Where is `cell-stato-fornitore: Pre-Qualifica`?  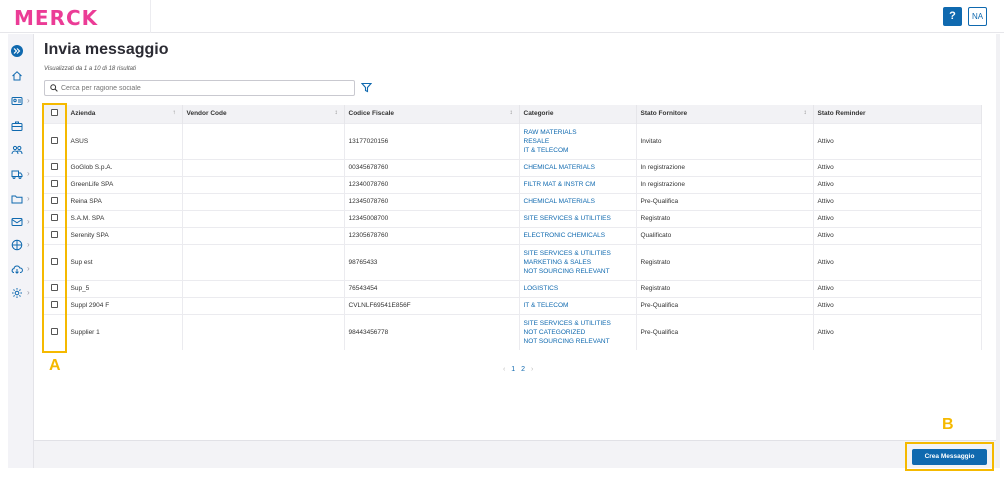 cell-stato-fornitore: Pre-Qualifica is located at coordinates (725, 201).